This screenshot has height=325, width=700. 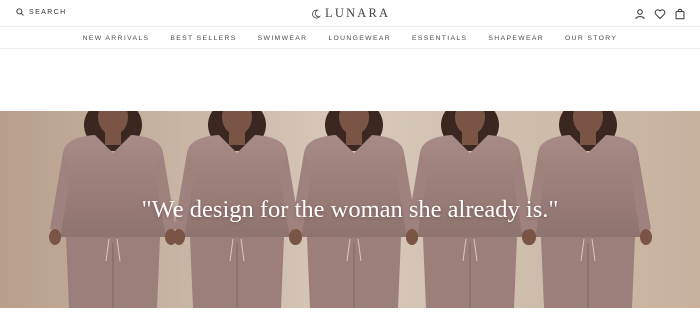 I want to click on nav-item-our-story: OUR STORY, so click(x=591, y=38).